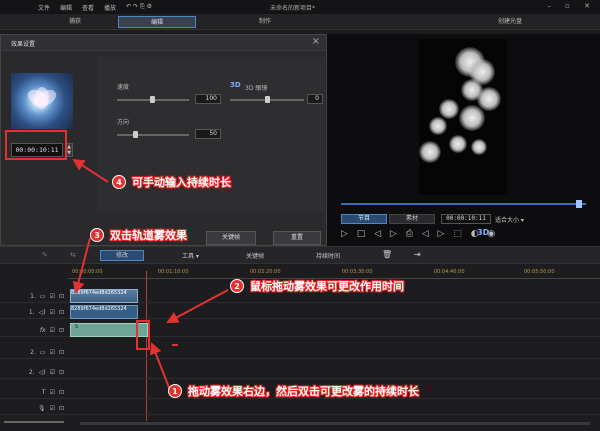 This screenshot has width=600, height=431. What do you see at coordinates (300, 330) in the screenshot?
I see `track-fx: fx ☑ ⊡ S` at bounding box center [300, 330].